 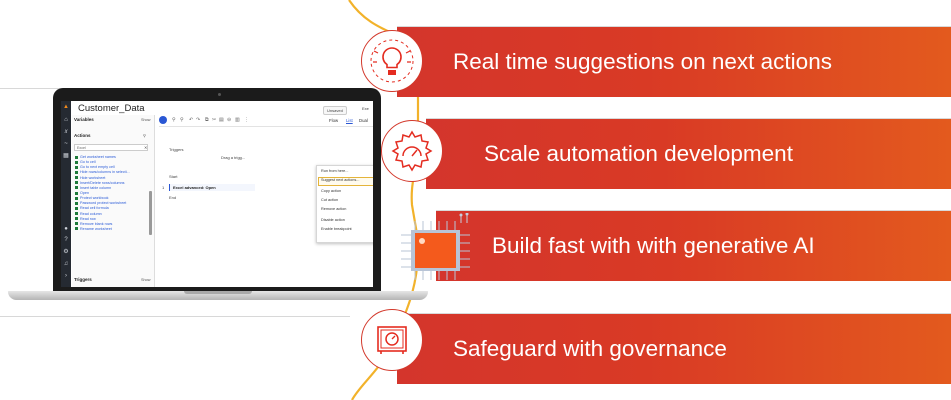 What do you see at coordinates (246, 120) in the screenshot?
I see `more-icon: ⋮` at bounding box center [246, 120].